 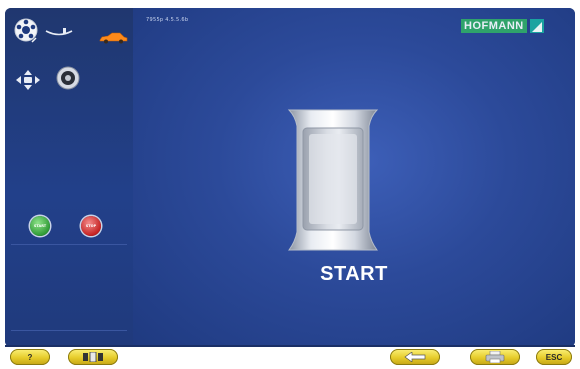 What do you see at coordinates (26, 30) in the screenshot?
I see `wheel-icon` at bounding box center [26, 30].